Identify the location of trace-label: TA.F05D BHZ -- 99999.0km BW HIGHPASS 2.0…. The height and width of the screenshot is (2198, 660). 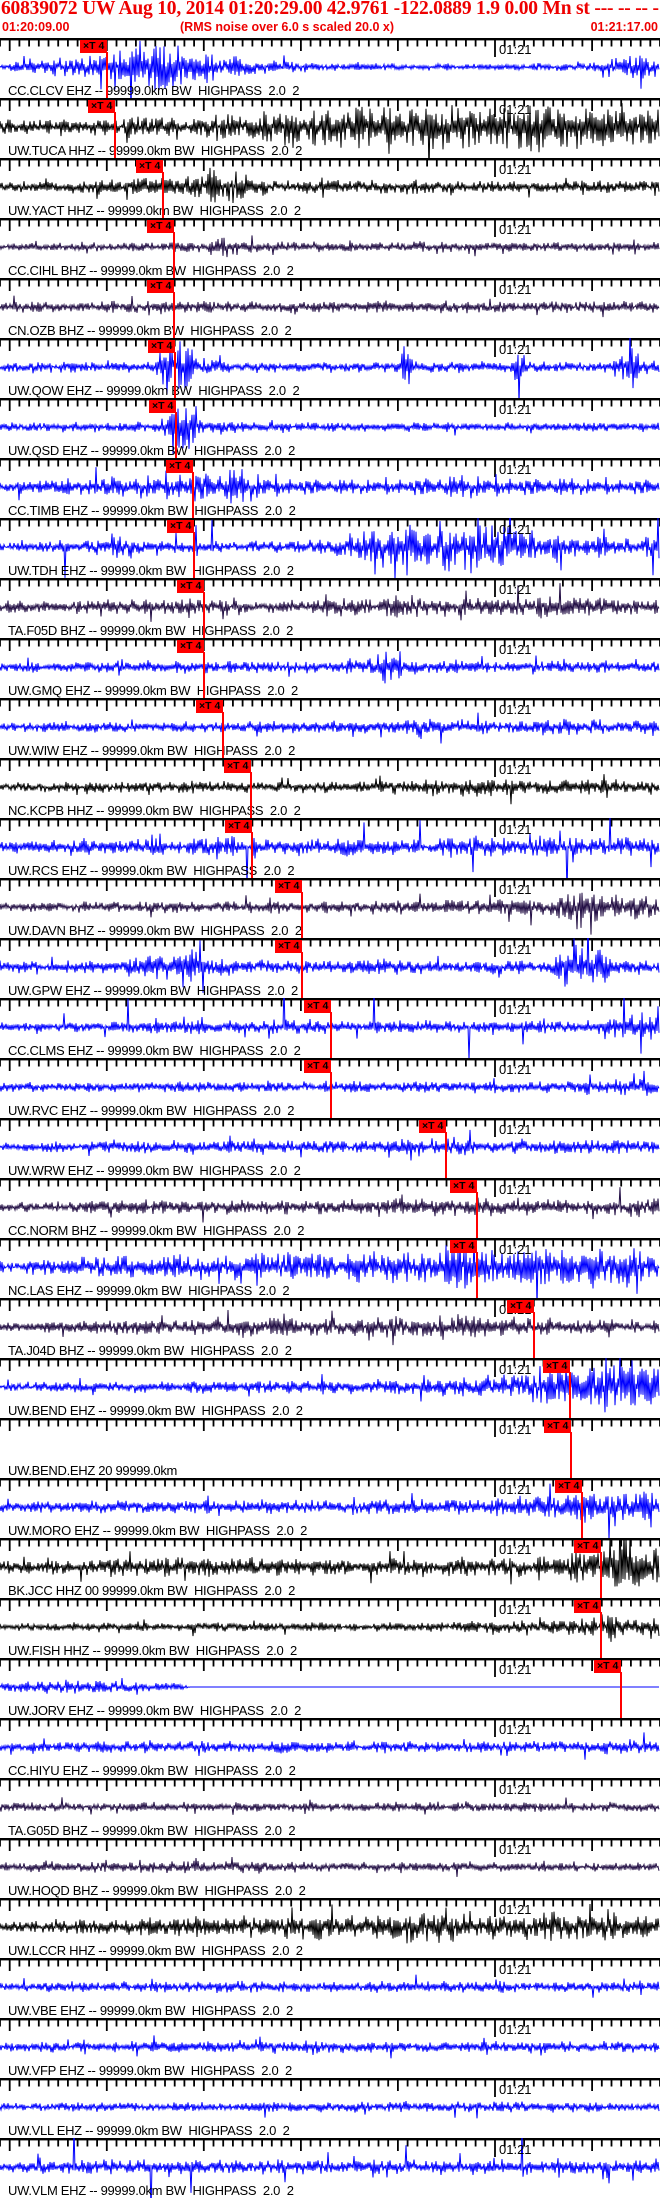
(151, 630).